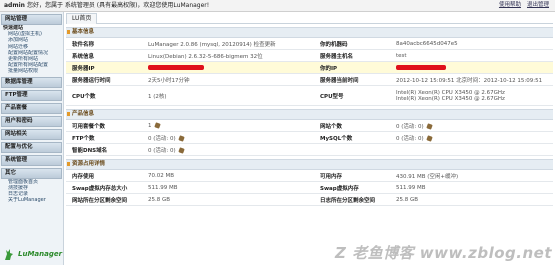 This screenshot has height=265, width=555. I want to click on label-server-time: 服务器当前时间, so click(352, 79).